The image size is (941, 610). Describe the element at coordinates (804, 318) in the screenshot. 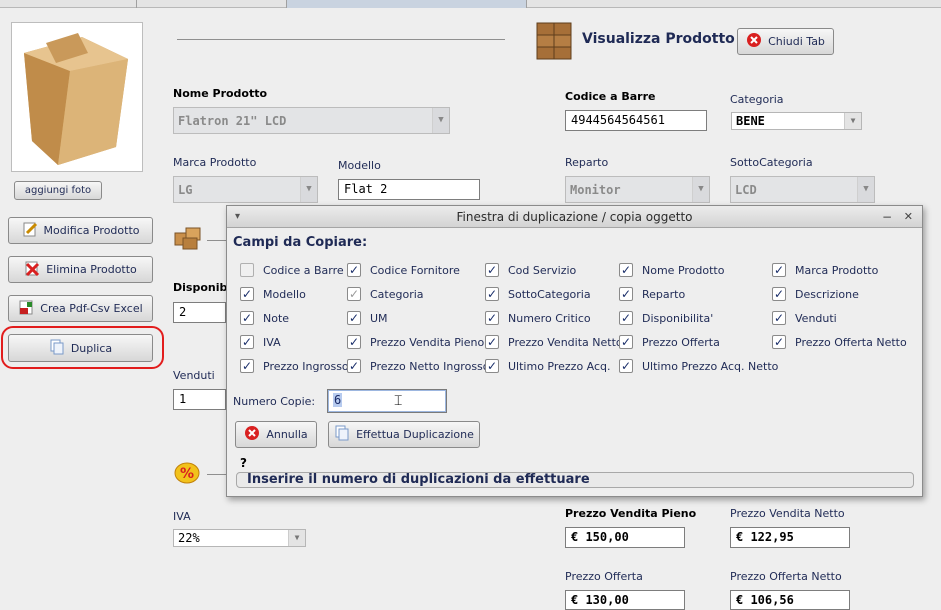

I see `checkbox-venduti: ✓ Venduti` at that location.